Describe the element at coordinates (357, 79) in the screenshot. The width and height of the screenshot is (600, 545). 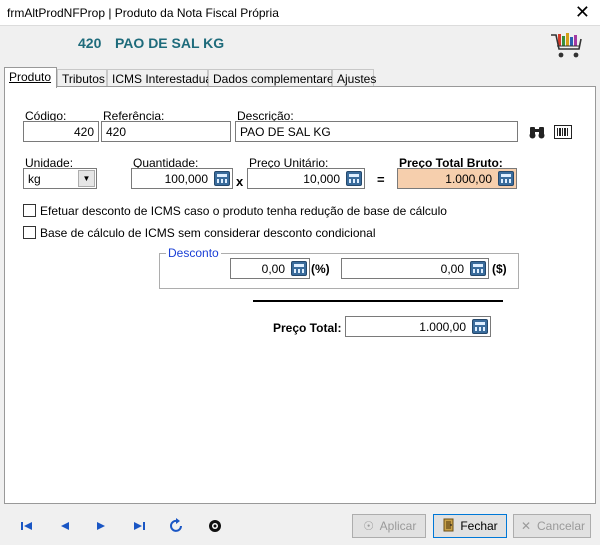
I see `tab-ajustes-label: Ajustes` at that location.